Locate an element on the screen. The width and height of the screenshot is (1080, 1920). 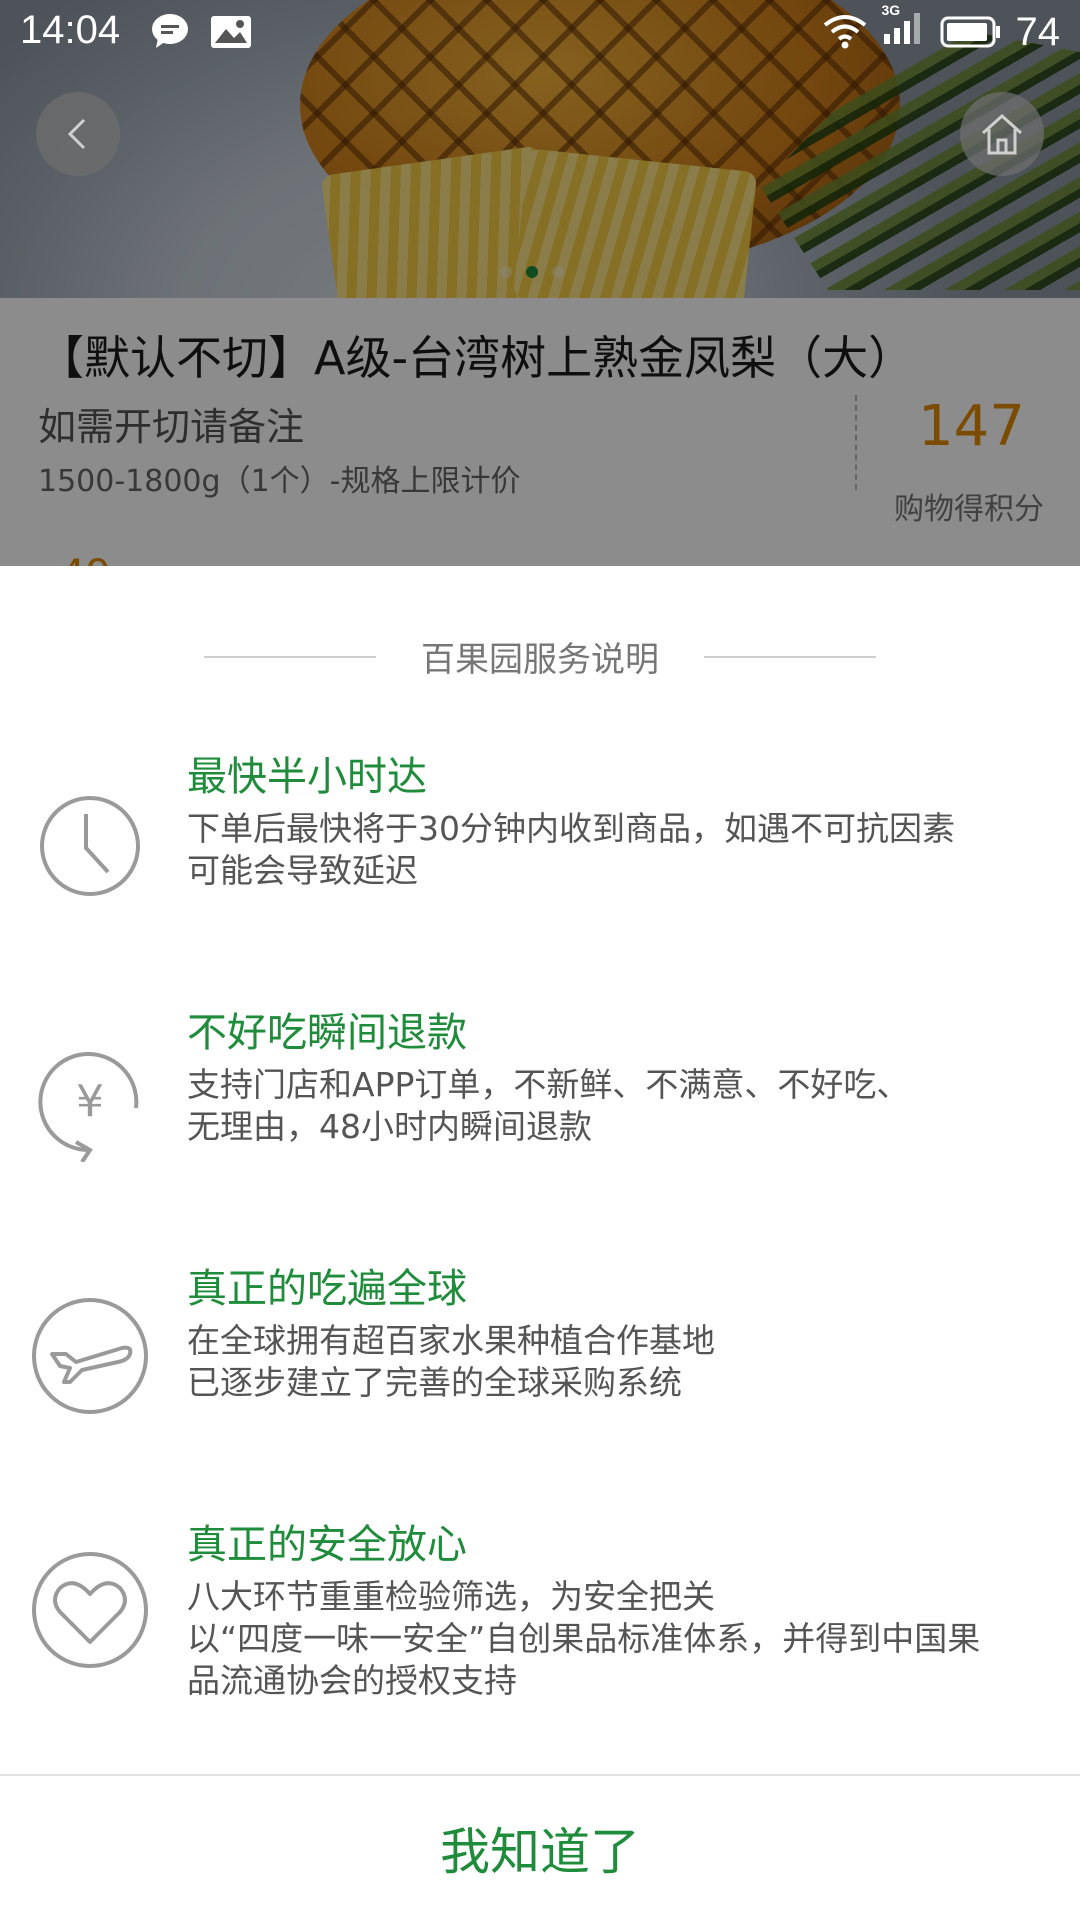
service-desc-line: 以“四度一味一安全”自创果品标准体系，并得到中国果 is located at coordinates (584, 1638).